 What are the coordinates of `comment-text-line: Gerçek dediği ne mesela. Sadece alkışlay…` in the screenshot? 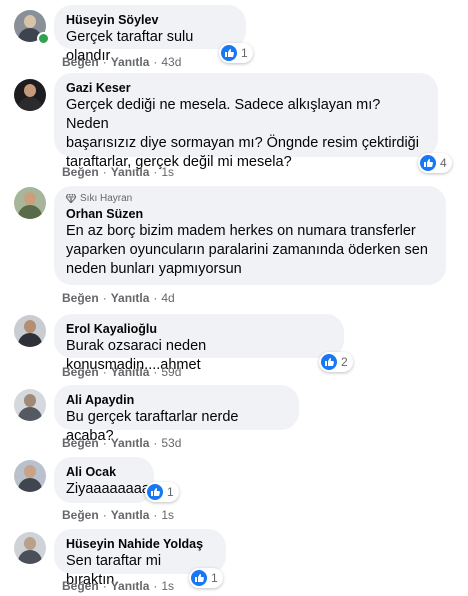 It's located at (223, 114).